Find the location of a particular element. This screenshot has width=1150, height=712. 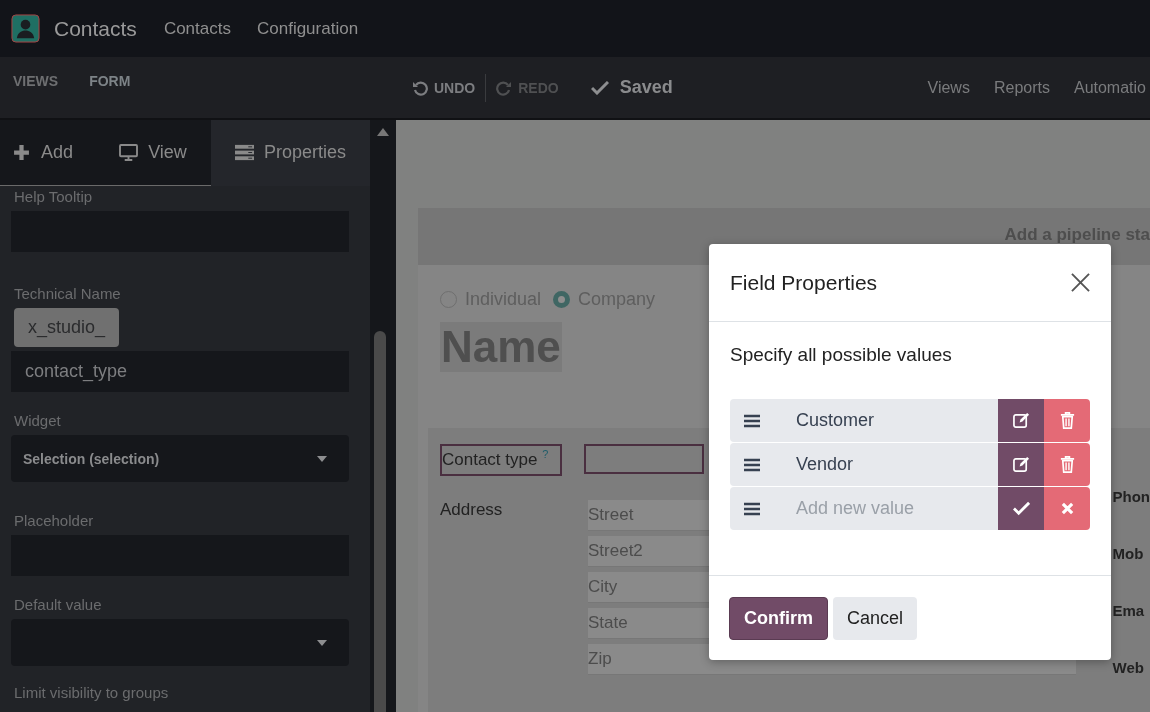

studio-menu-item: Views is located at coordinates (948, 87).